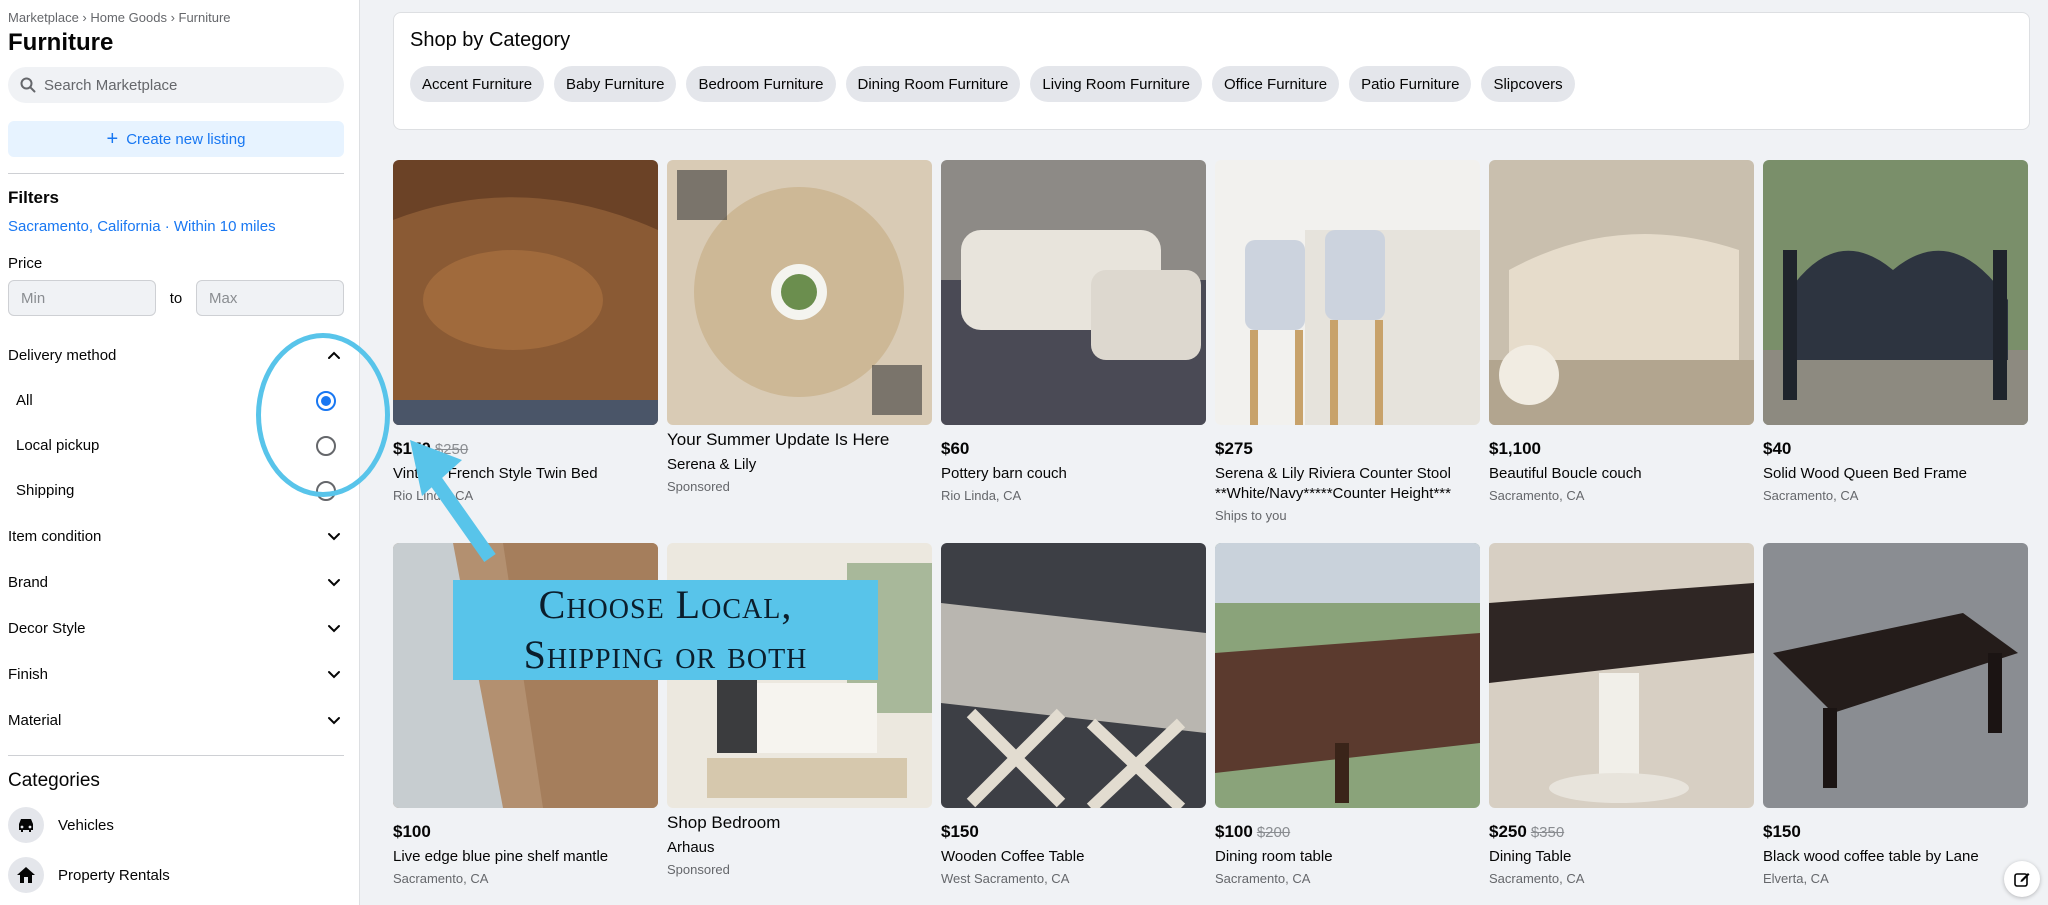 This screenshot has width=2048, height=905. What do you see at coordinates (1871, 856) in the screenshot?
I see `listing-title: Black wood coffee table by Lane` at bounding box center [1871, 856].